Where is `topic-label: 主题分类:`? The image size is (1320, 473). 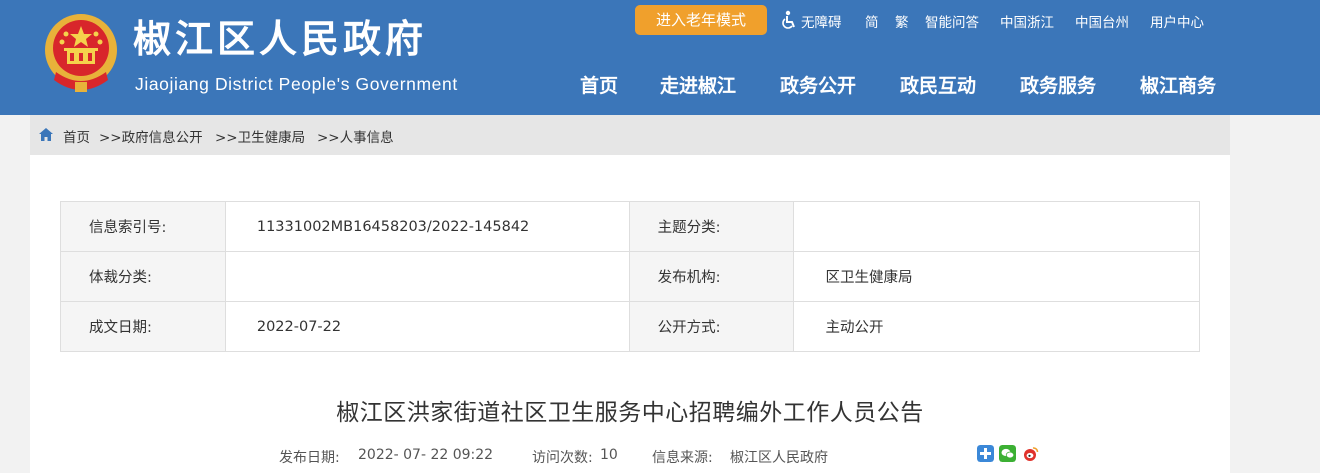
topic-label: 主题分类: is located at coordinates (711, 226).